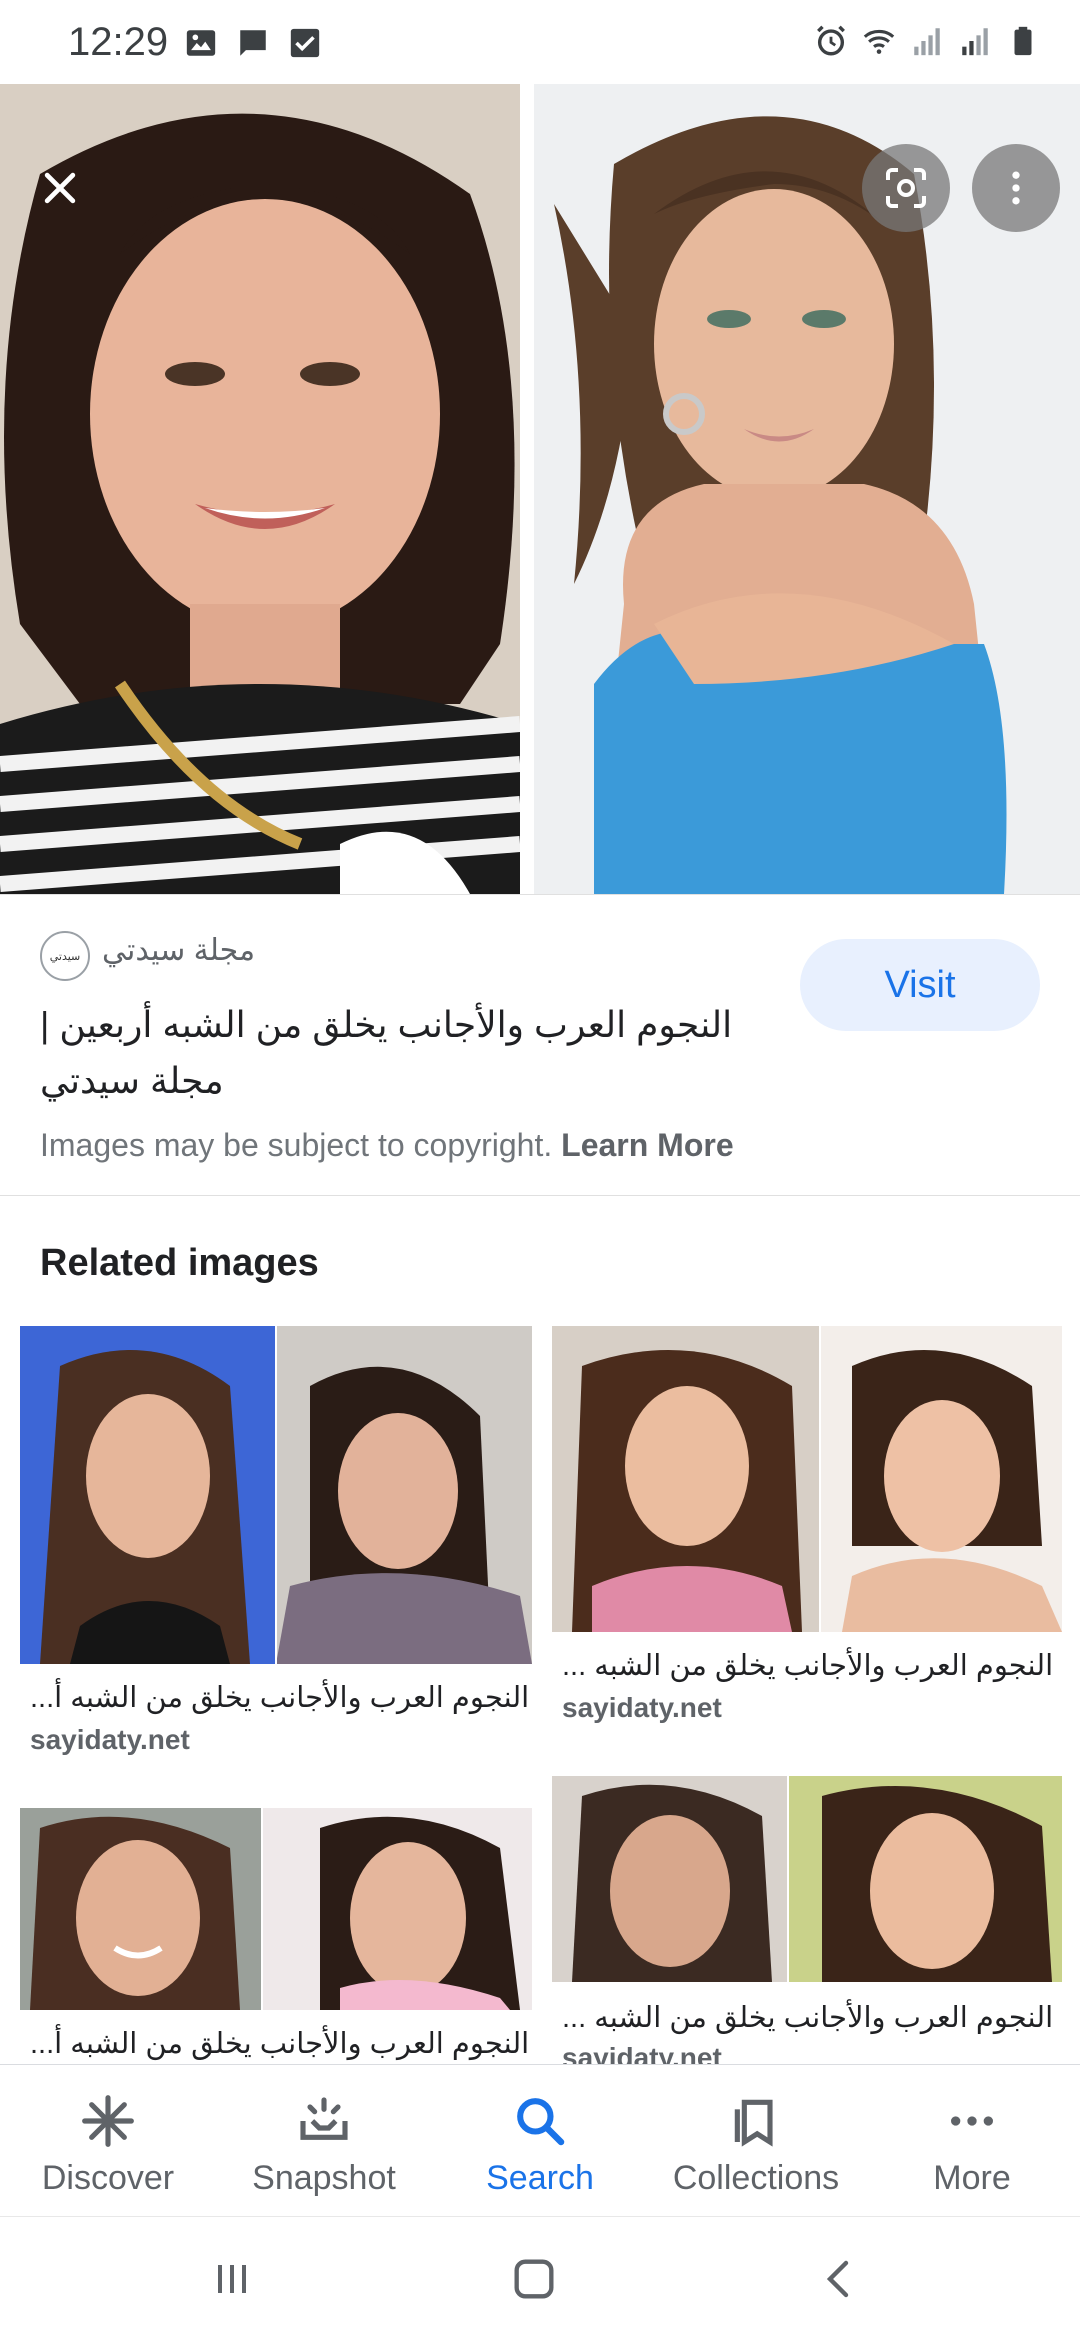 This screenshot has height=2340, width=1080. Describe the element at coordinates (972, 2121) in the screenshot. I see `more-icon` at that location.